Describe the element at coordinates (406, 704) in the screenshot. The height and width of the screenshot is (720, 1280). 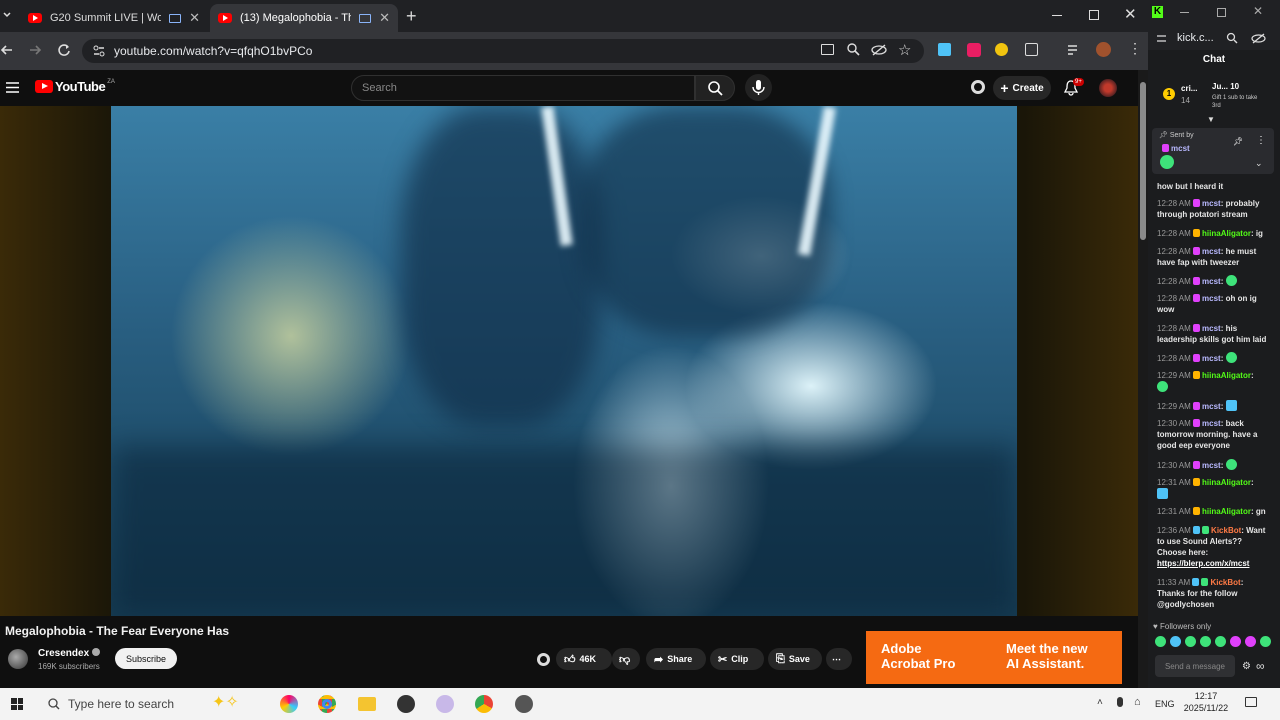
I see `obs-icon` at that location.